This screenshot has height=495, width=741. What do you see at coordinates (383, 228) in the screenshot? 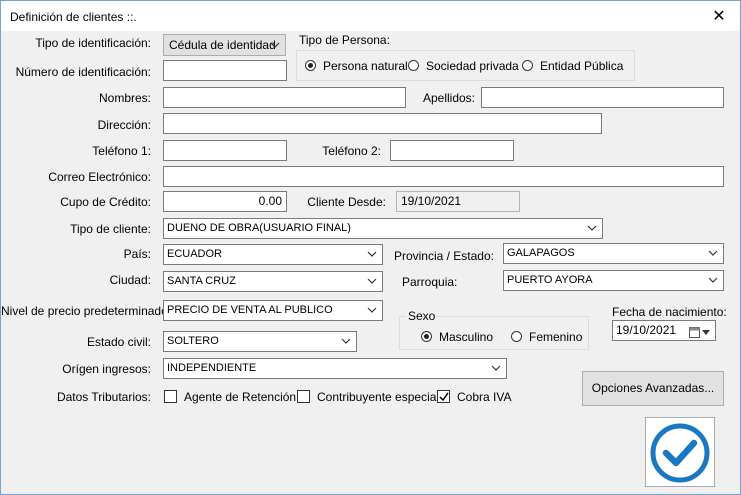
I see `tipo-cliente-select: DUENO DE OBRA(USUARIO FINAL)` at bounding box center [383, 228].